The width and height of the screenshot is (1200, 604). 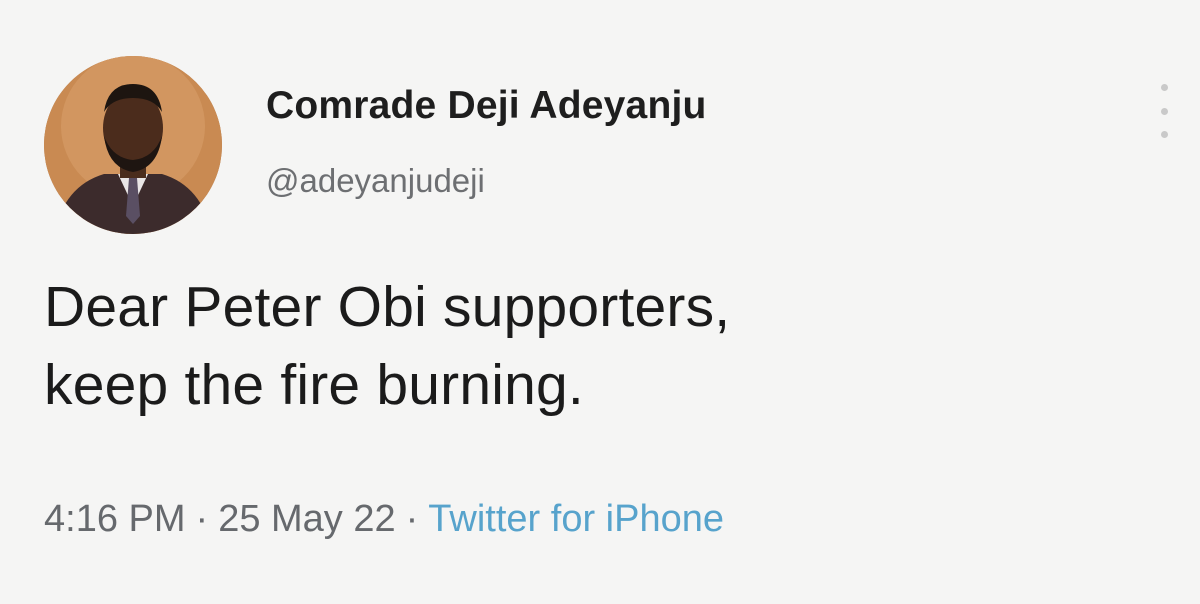 What do you see at coordinates (486, 142) in the screenshot?
I see `author-names: Comrade Deji Adeyanju @adeyanjudeji` at bounding box center [486, 142].